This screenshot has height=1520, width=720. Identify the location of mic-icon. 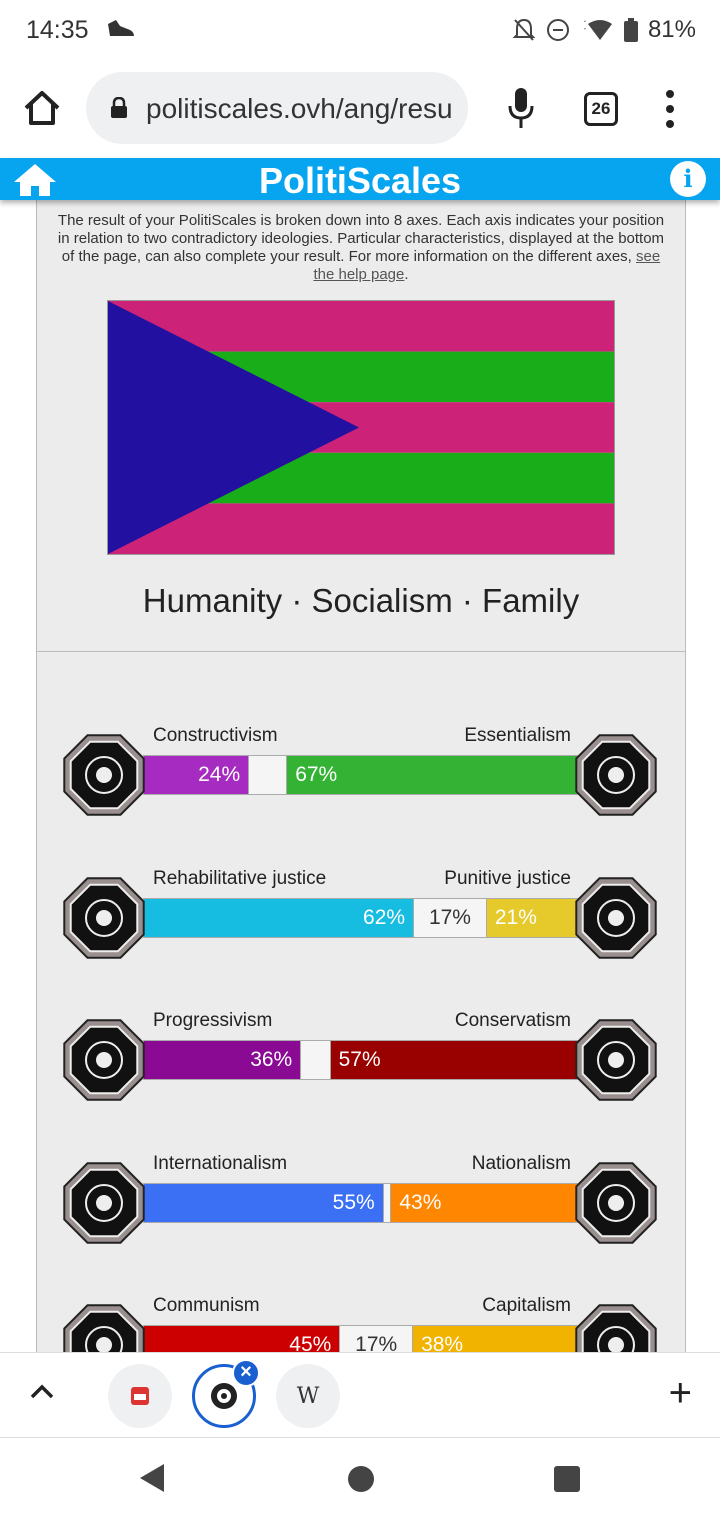
(521, 108).